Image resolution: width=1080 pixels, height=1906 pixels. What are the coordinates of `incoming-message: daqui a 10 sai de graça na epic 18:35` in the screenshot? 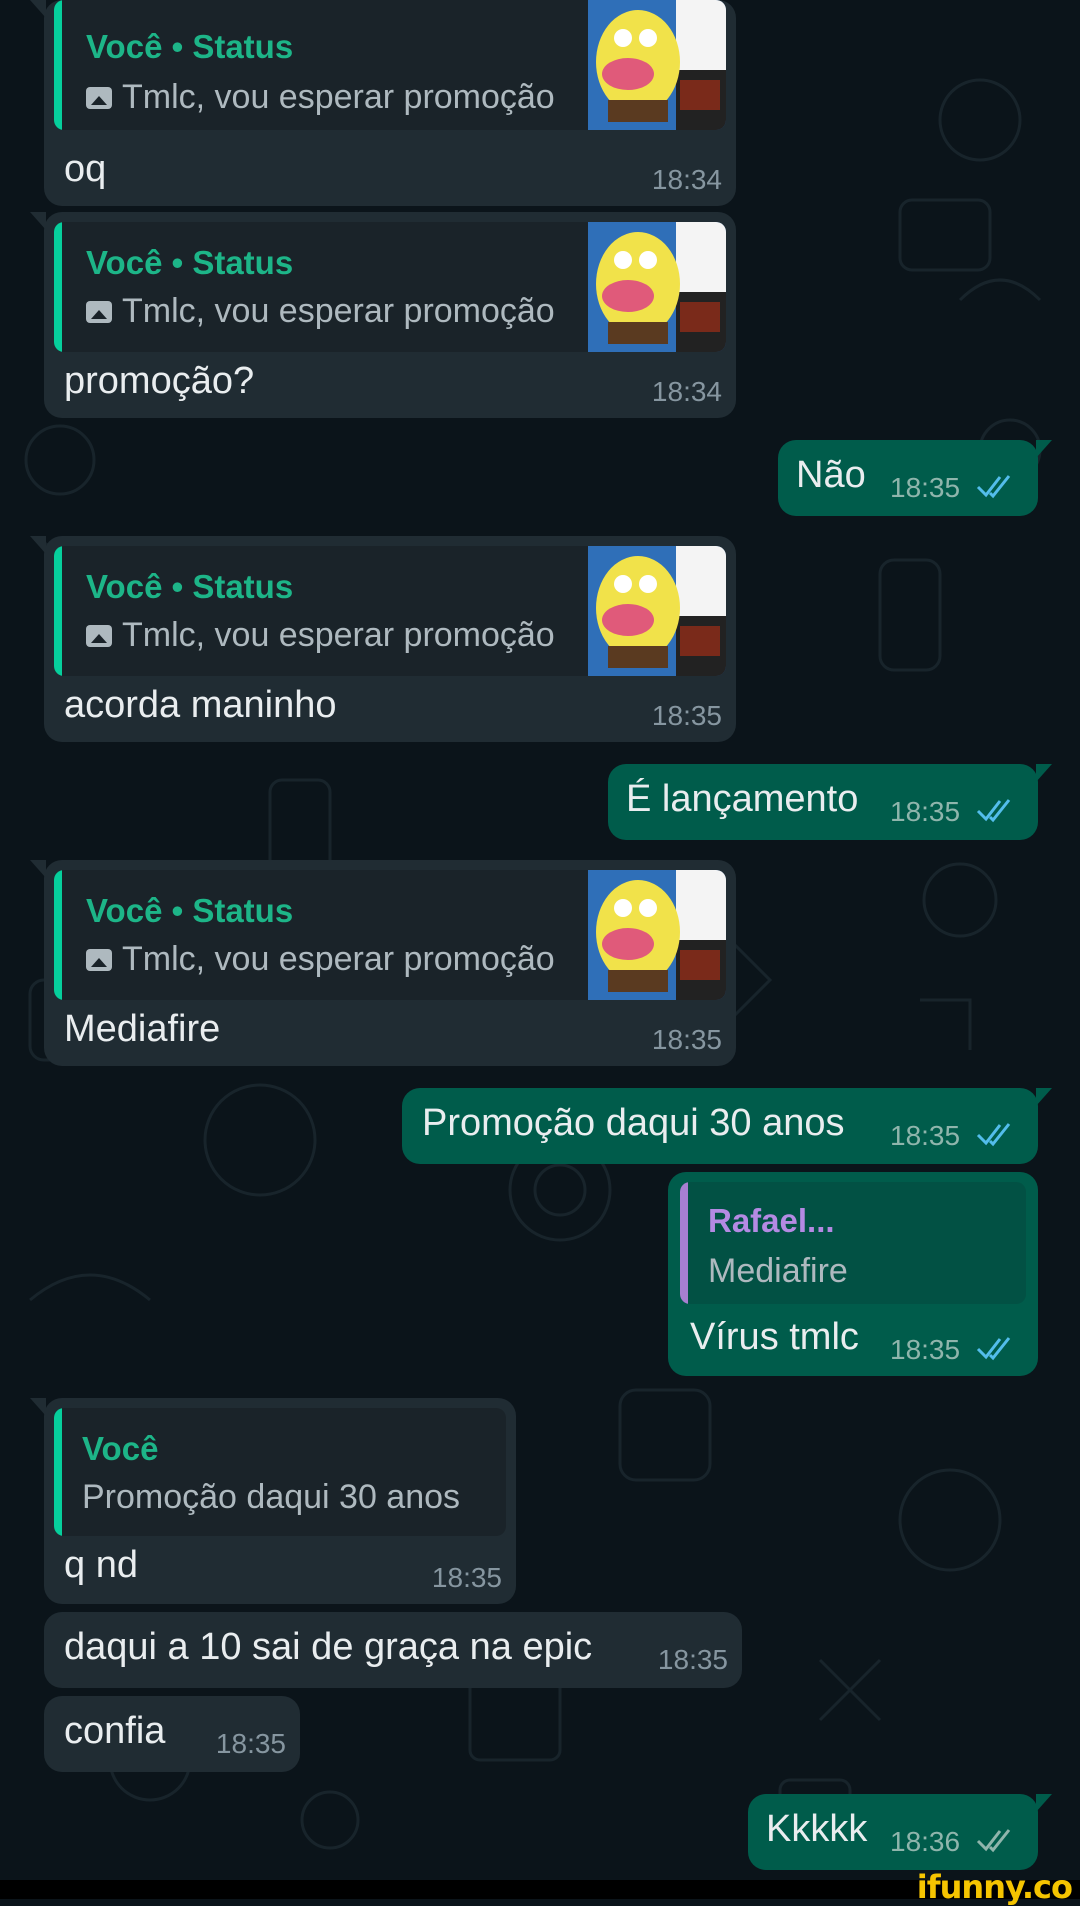 It's located at (393, 1650).